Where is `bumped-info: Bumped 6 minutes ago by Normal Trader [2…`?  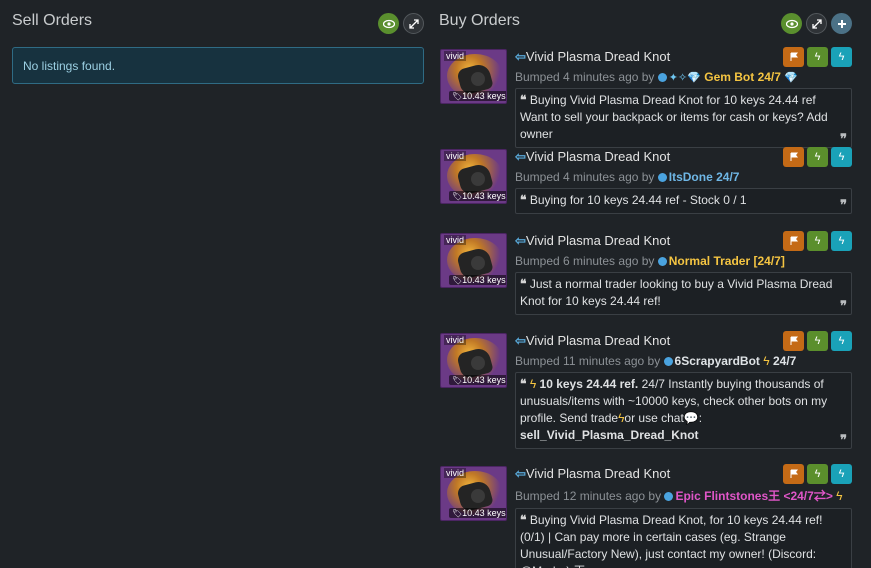 bumped-info: Bumped 6 minutes ago by Normal Trader [2… is located at coordinates (650, 261).